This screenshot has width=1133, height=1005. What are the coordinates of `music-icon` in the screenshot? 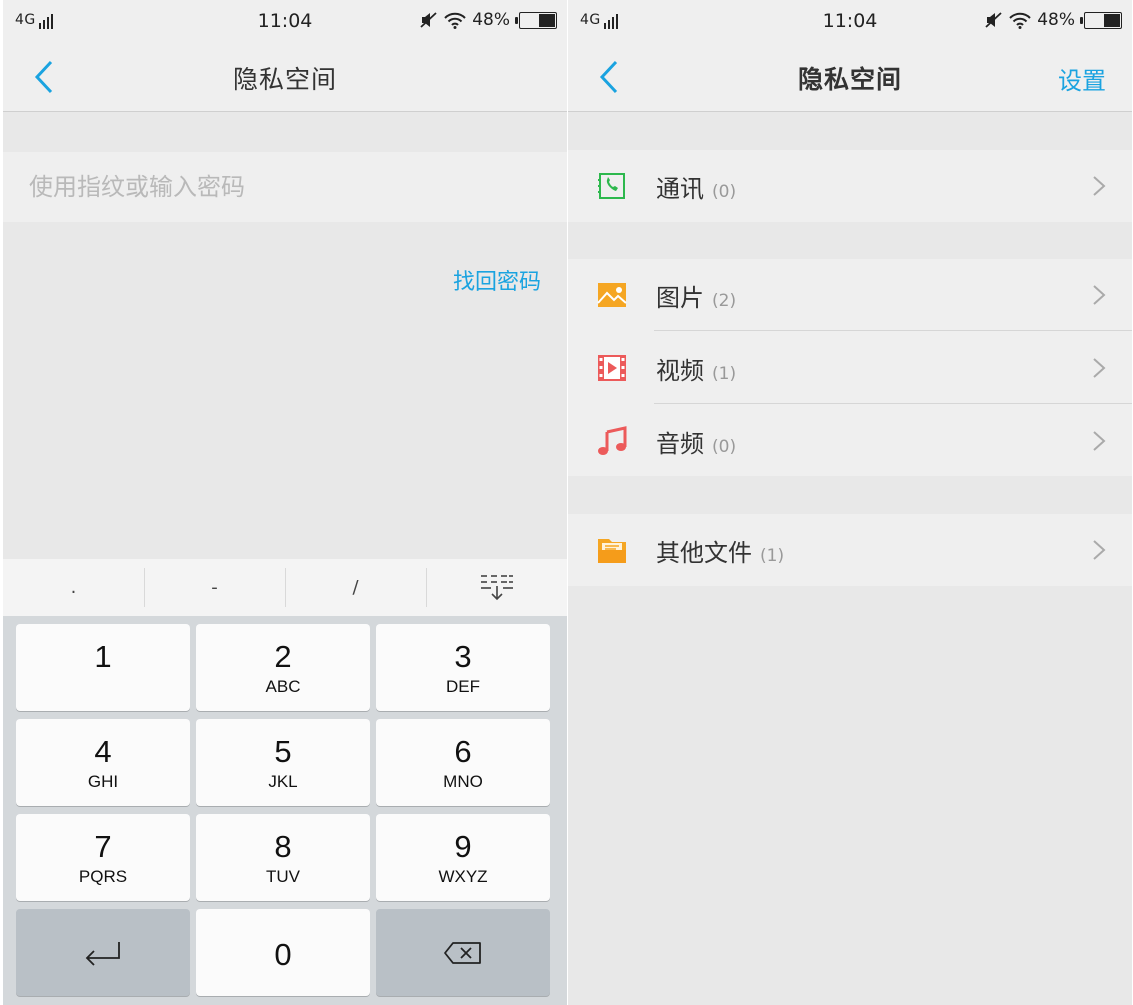 It's located at (612, 440).